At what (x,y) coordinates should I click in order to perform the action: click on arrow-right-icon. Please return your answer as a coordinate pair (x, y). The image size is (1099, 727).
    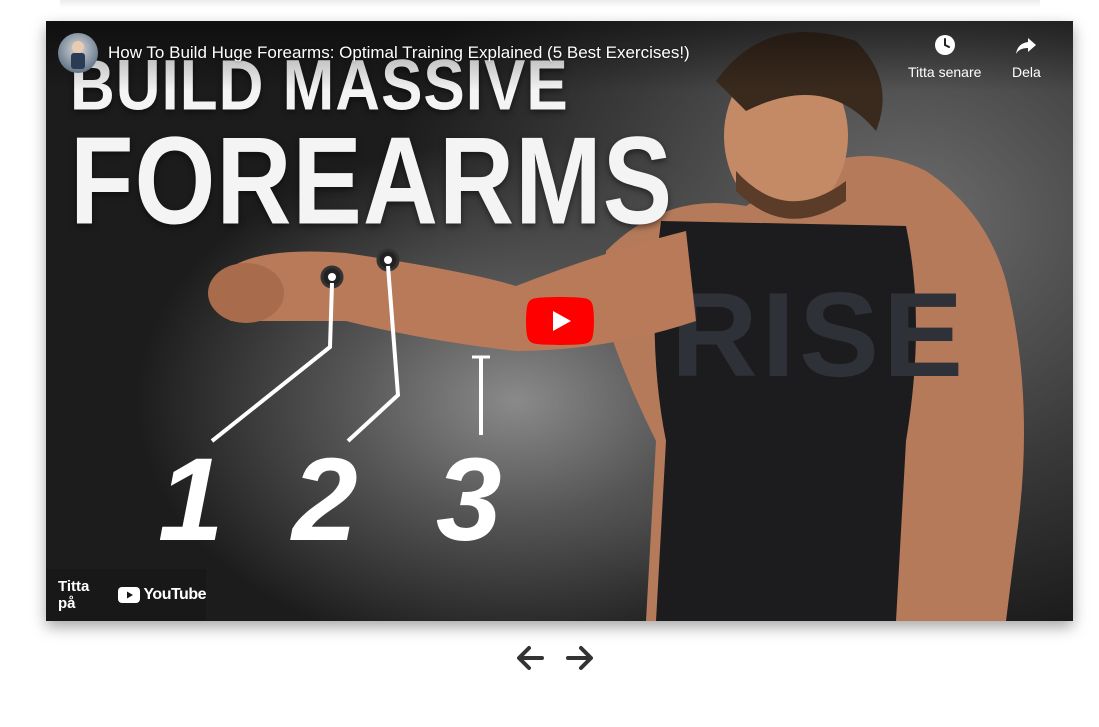
    Looking at the image, I should click on (579, 658).